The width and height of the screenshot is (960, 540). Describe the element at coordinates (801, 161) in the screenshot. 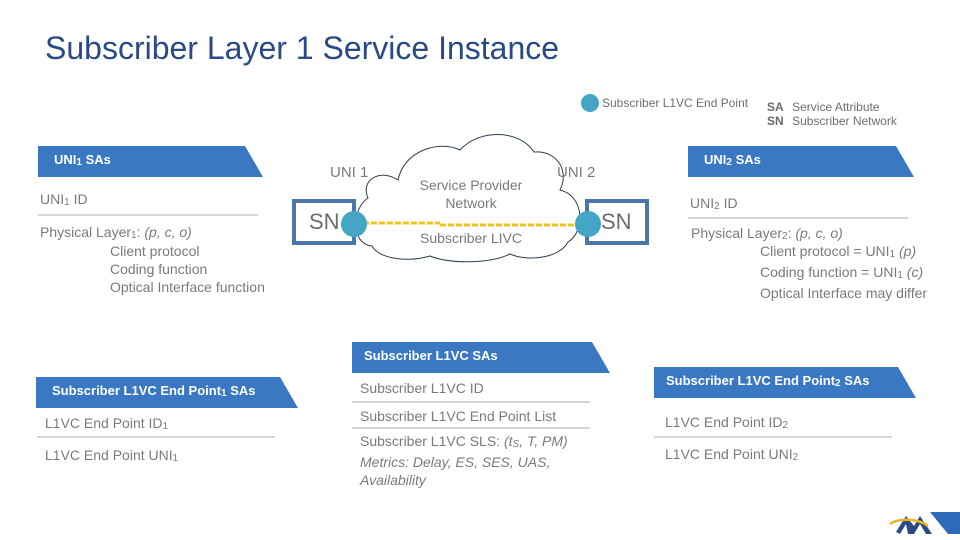

I see `uni2-sas-header: UNI2 SAs` at that location.